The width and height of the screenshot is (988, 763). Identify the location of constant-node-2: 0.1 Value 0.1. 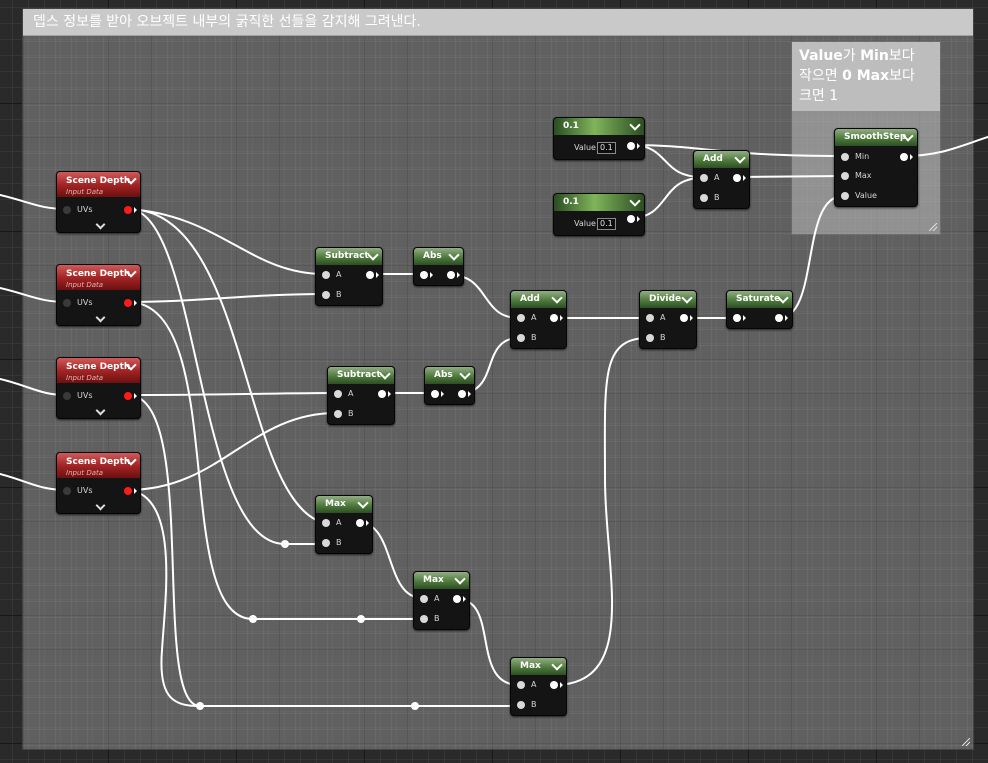
(599, 214).